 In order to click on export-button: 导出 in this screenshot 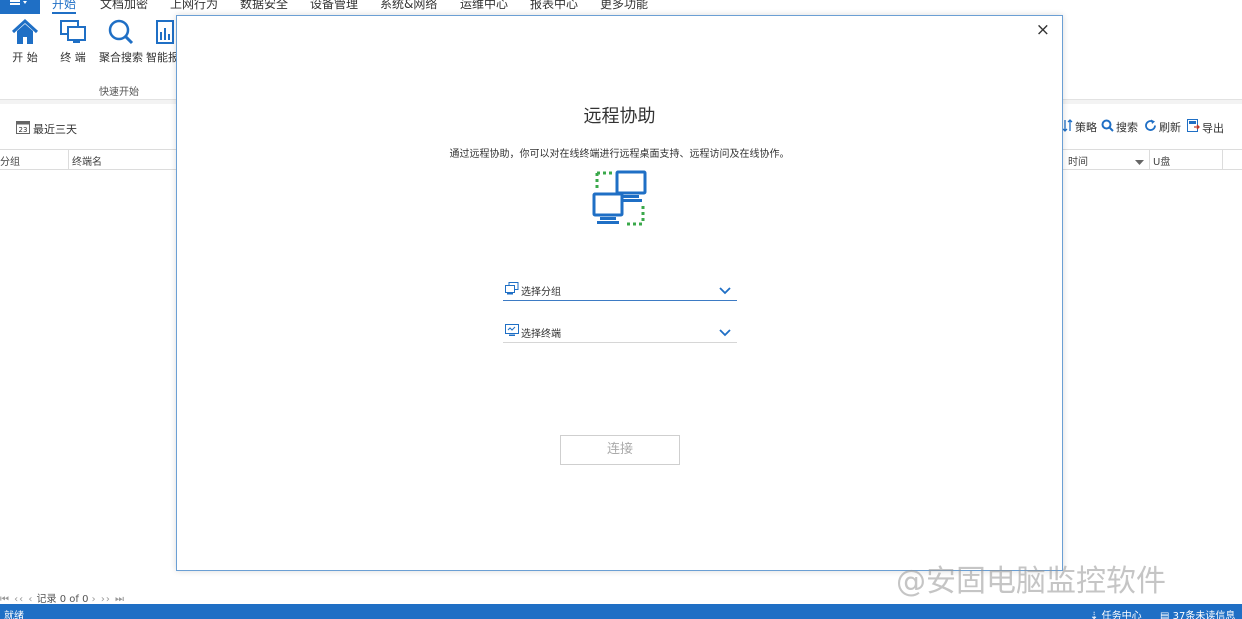, I will do `click(1205, 127)`.